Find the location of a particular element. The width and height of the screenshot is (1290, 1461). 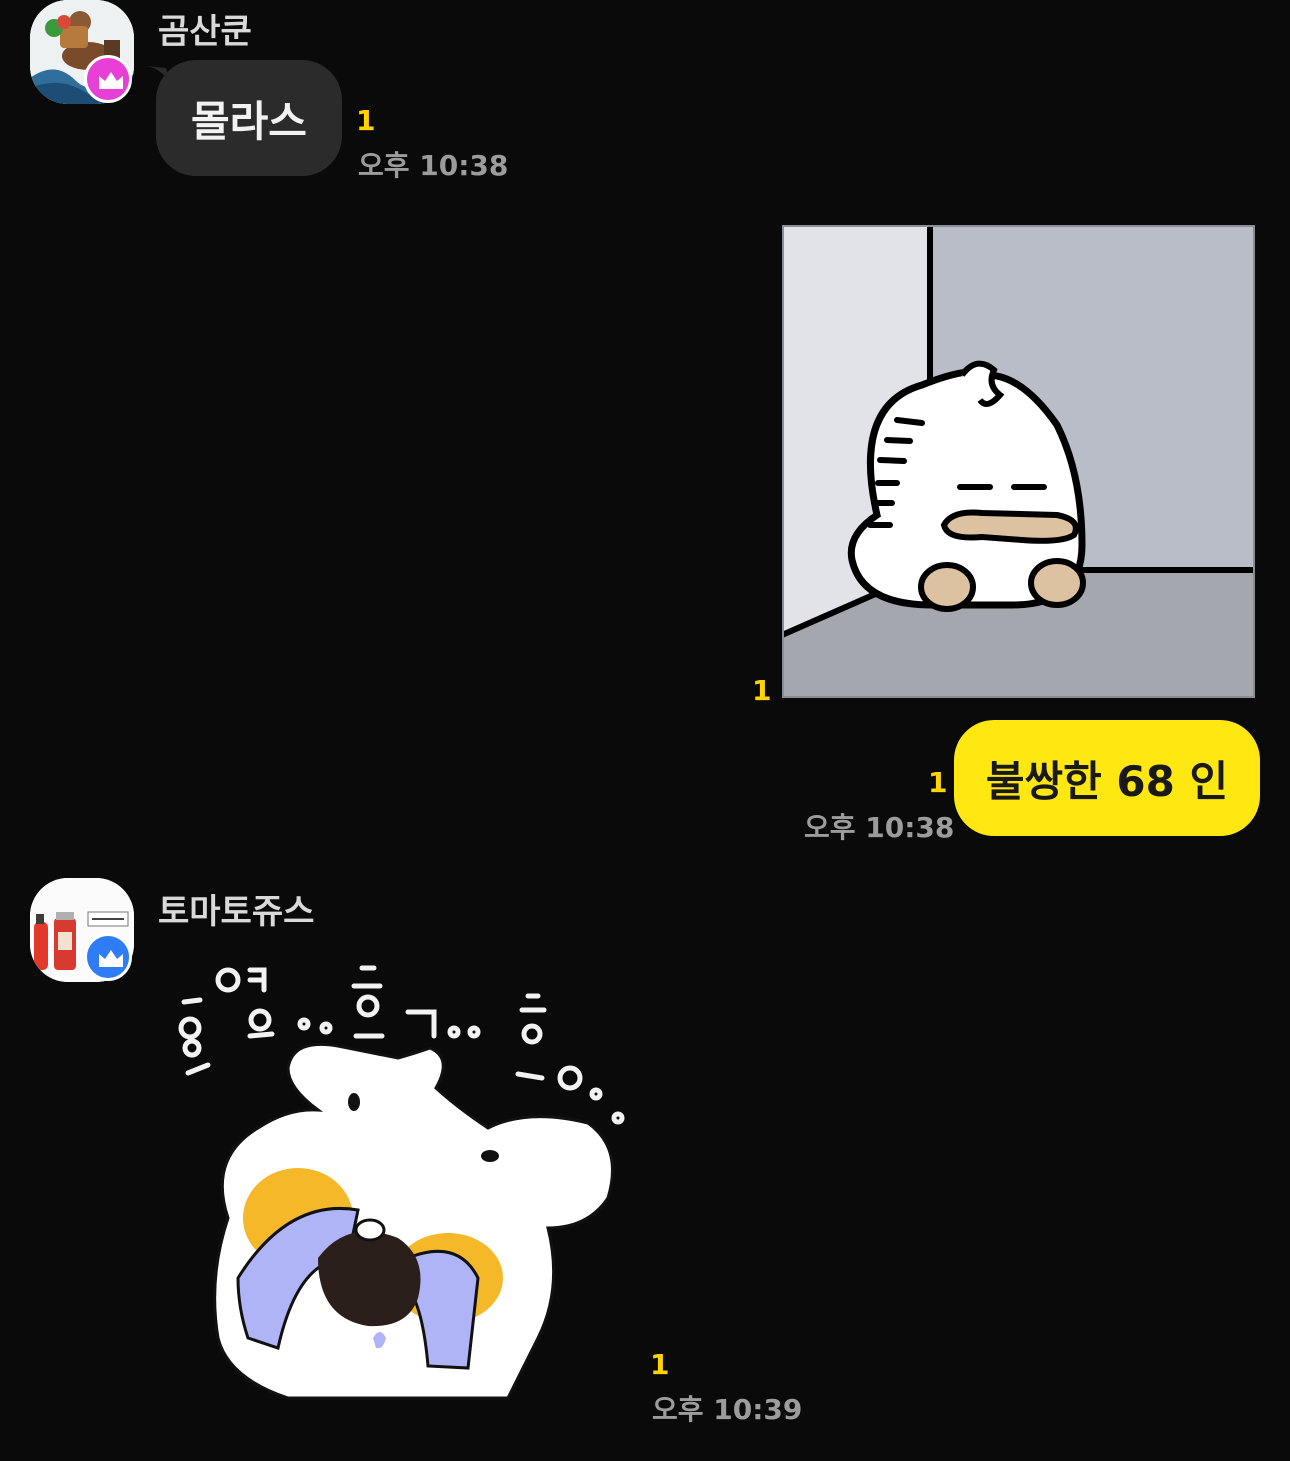

sad-duck-corner-sticker is located at coordinates (1017, 461).